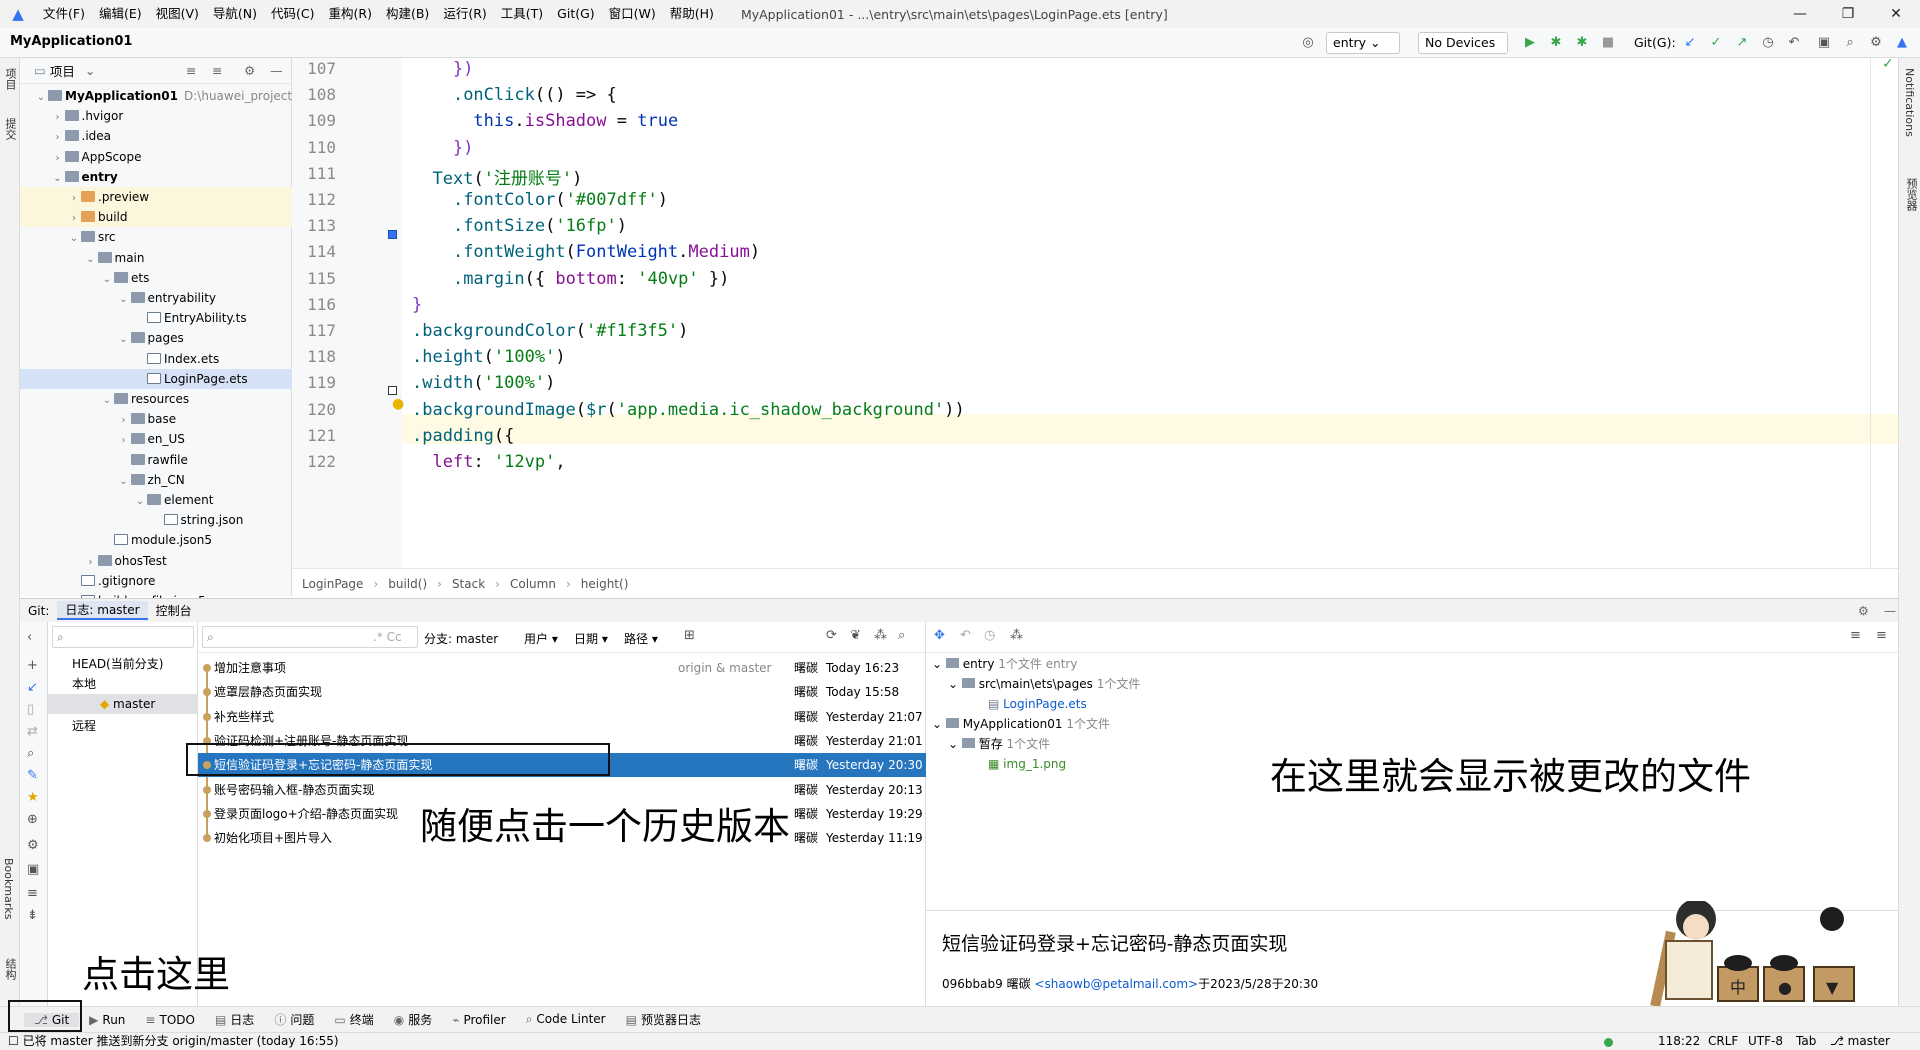 Image resolution: width=1920 pixels, height=1050 pixels. What do you see at coordinates (533, 584) in the screenshot?
I see `breadcrumb-item: Column` at bounding box center [533, 584].